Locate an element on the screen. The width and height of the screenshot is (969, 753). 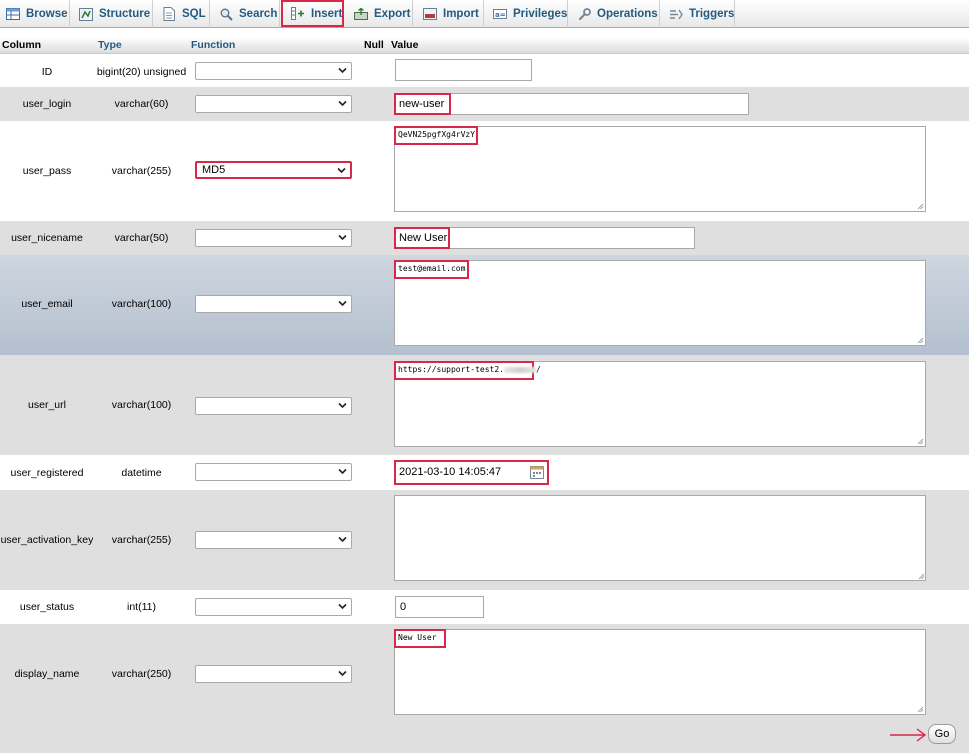
tab-operations: Operations is located at coordinates (614, 14).